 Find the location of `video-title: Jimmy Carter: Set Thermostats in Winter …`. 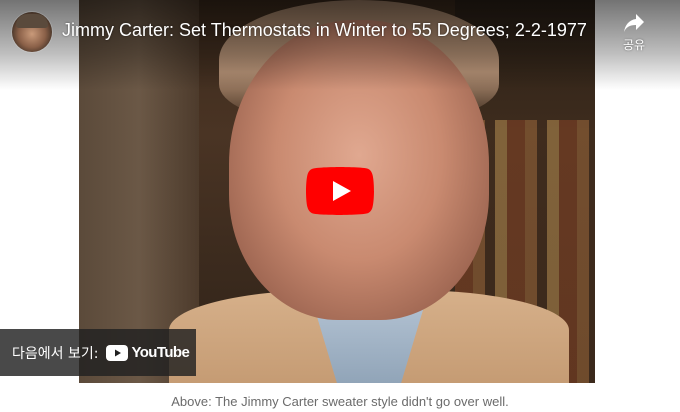

video-title: Jimmy Carter: Set Thermostats in Winter … is located at coordinates (324, 30).